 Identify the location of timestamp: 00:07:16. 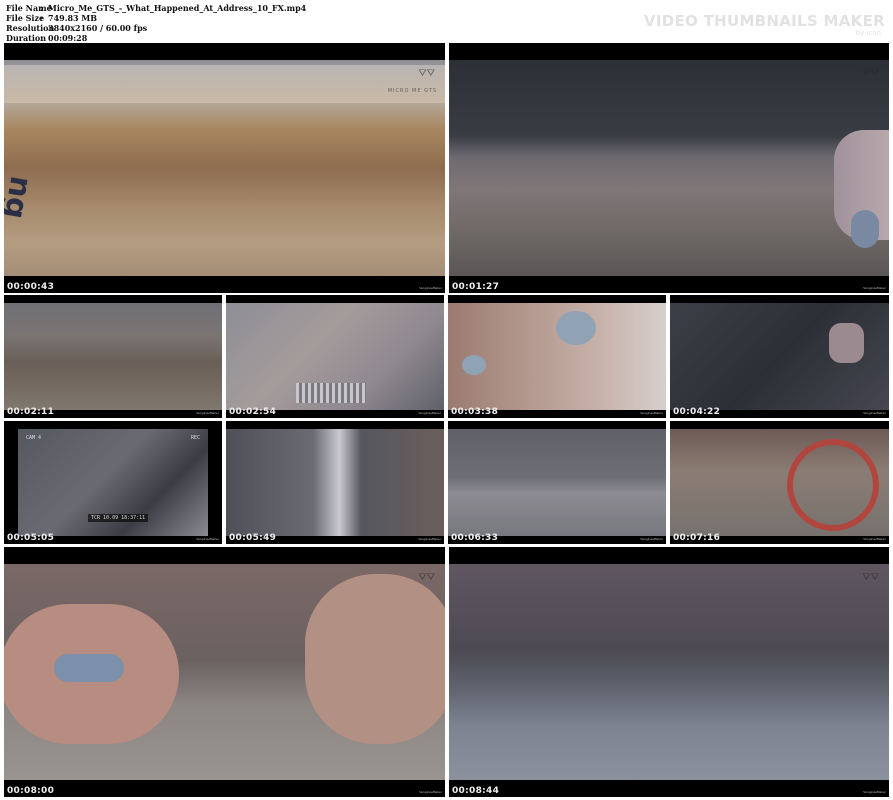
(697, 538).